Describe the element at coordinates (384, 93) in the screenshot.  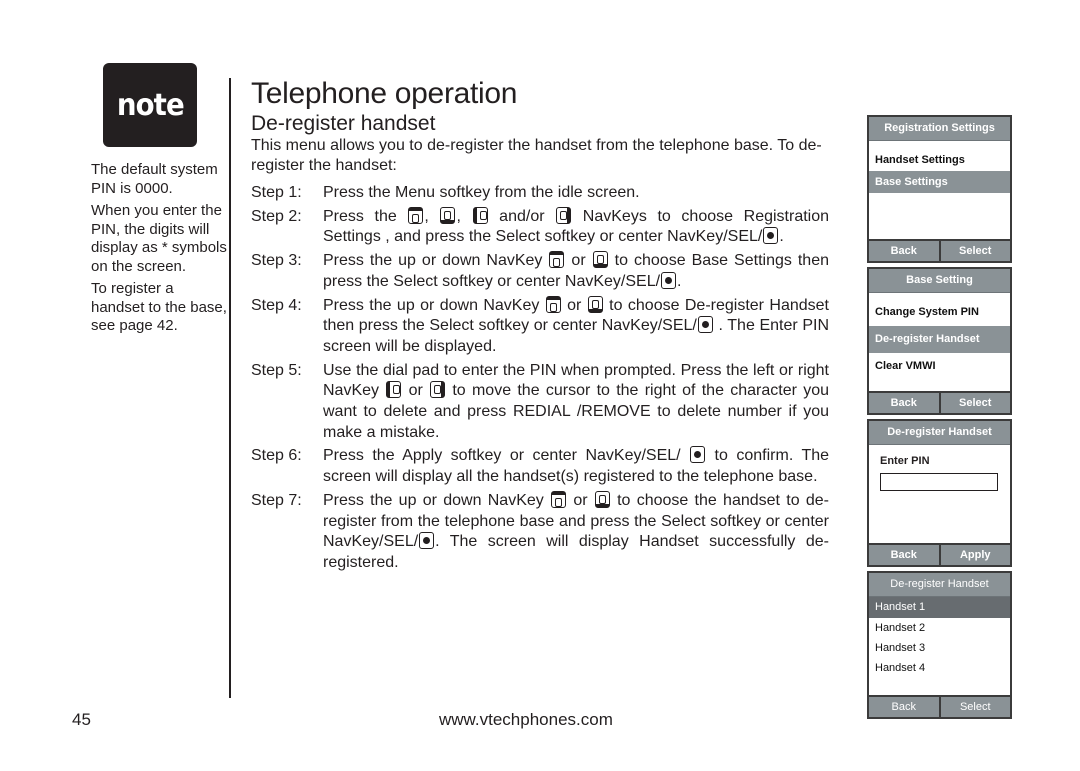
I see `page-title: Telephone operation` at that location.